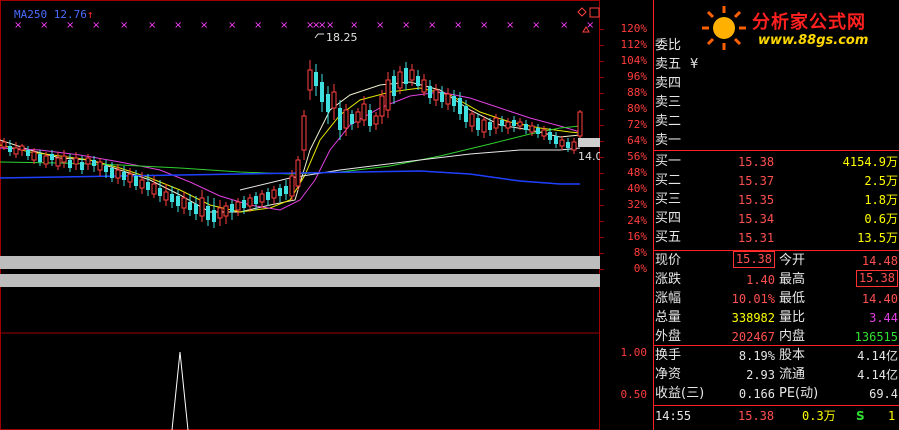  I want to click on fin-value: 69.4, so click(883, 394).